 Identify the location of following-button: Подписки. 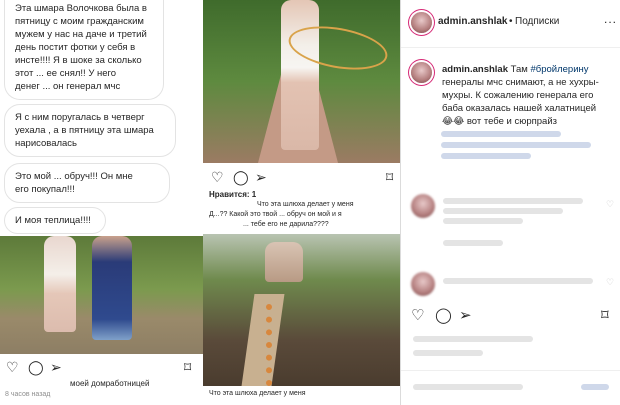
(537, 21).